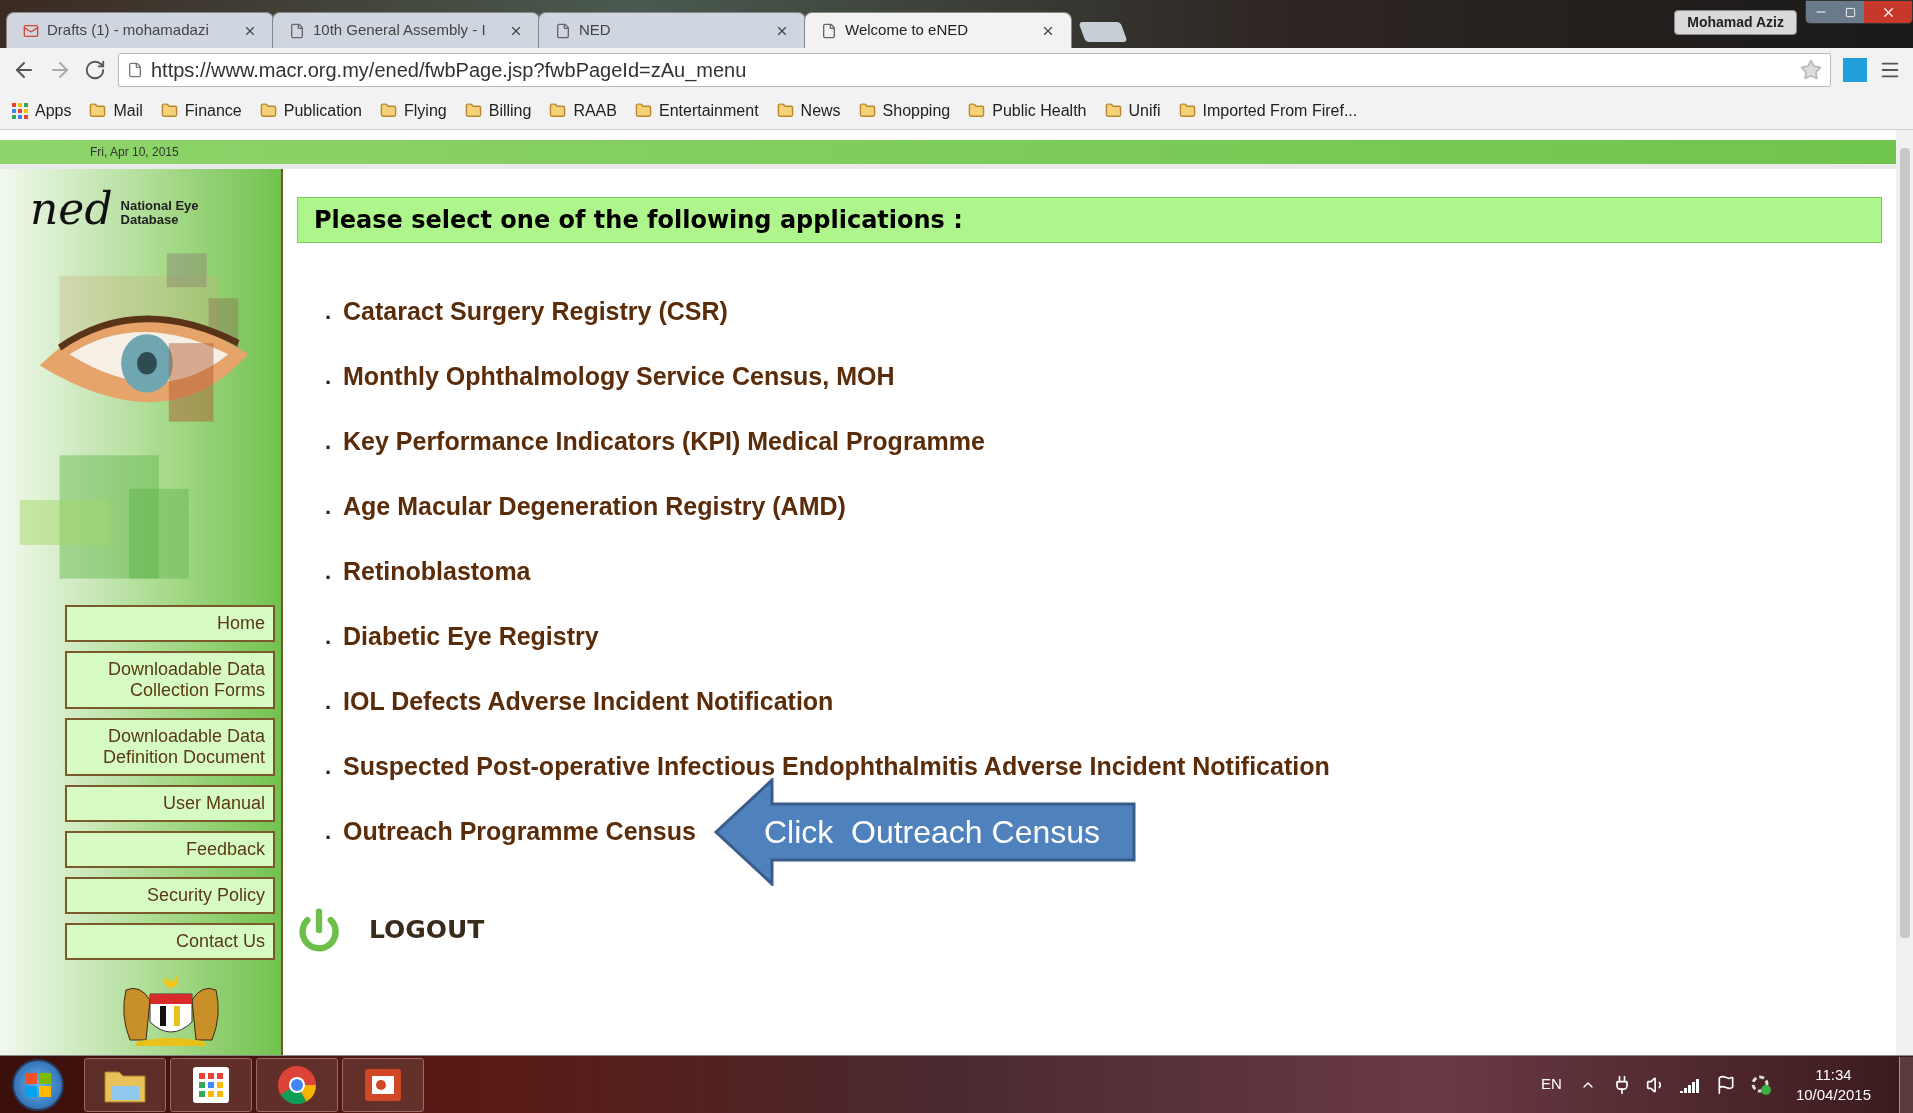 This screenshot has height=1113, width=1913. I want to click on nav-button: Downloadable Data Collection Forms, so click(170, 680).